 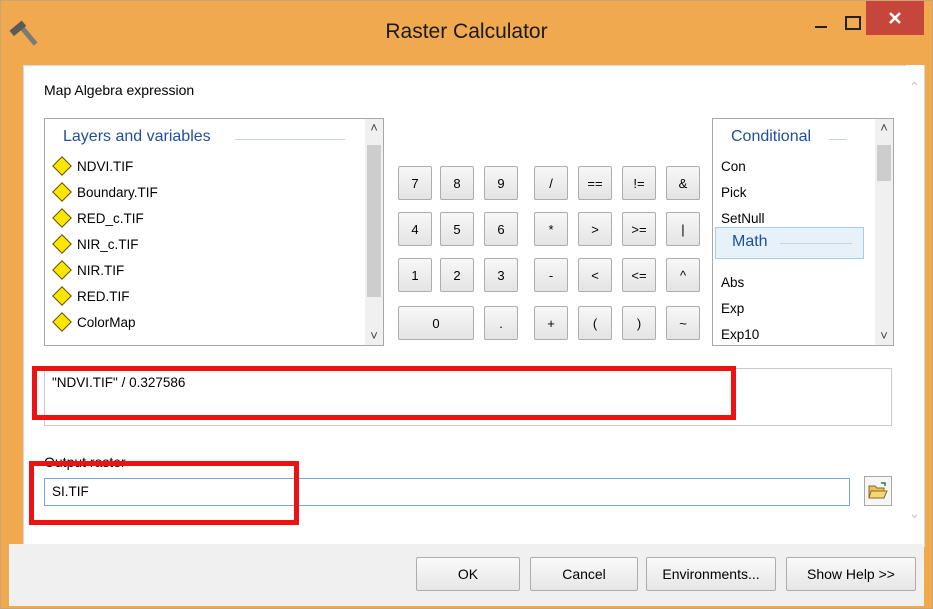 I want to click on calc-button-or: |, so click(x=683, y=229).